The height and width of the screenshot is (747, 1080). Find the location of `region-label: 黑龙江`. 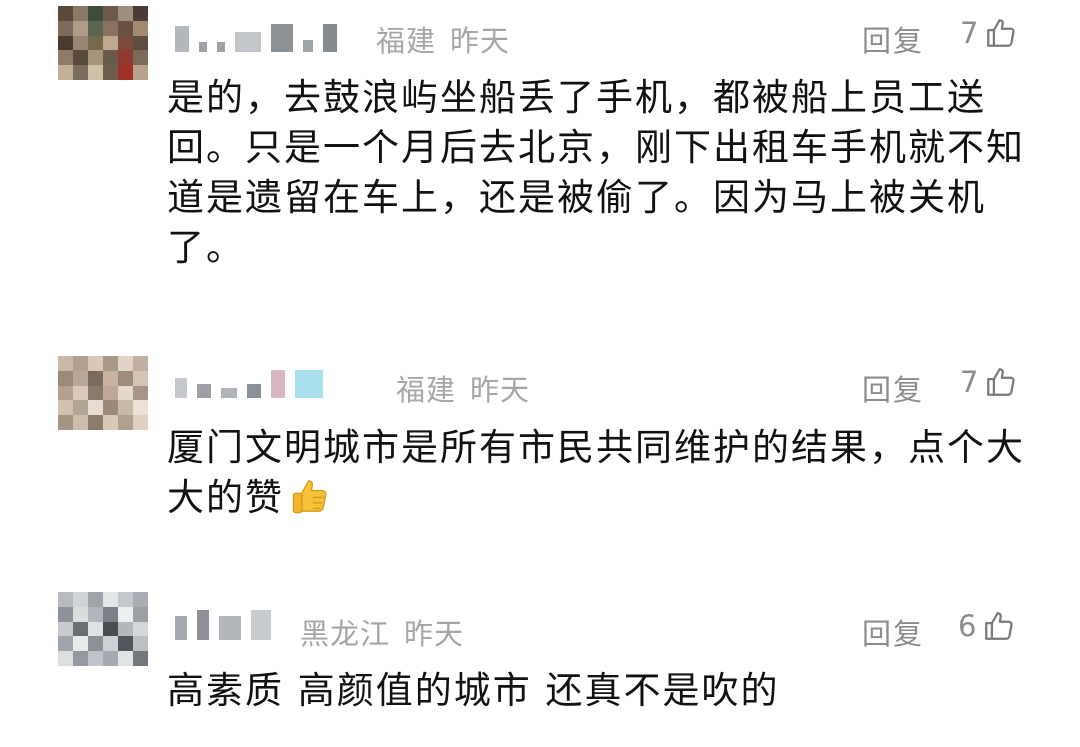

region-label: 黑龙江 is located at coordinates (345, 634).